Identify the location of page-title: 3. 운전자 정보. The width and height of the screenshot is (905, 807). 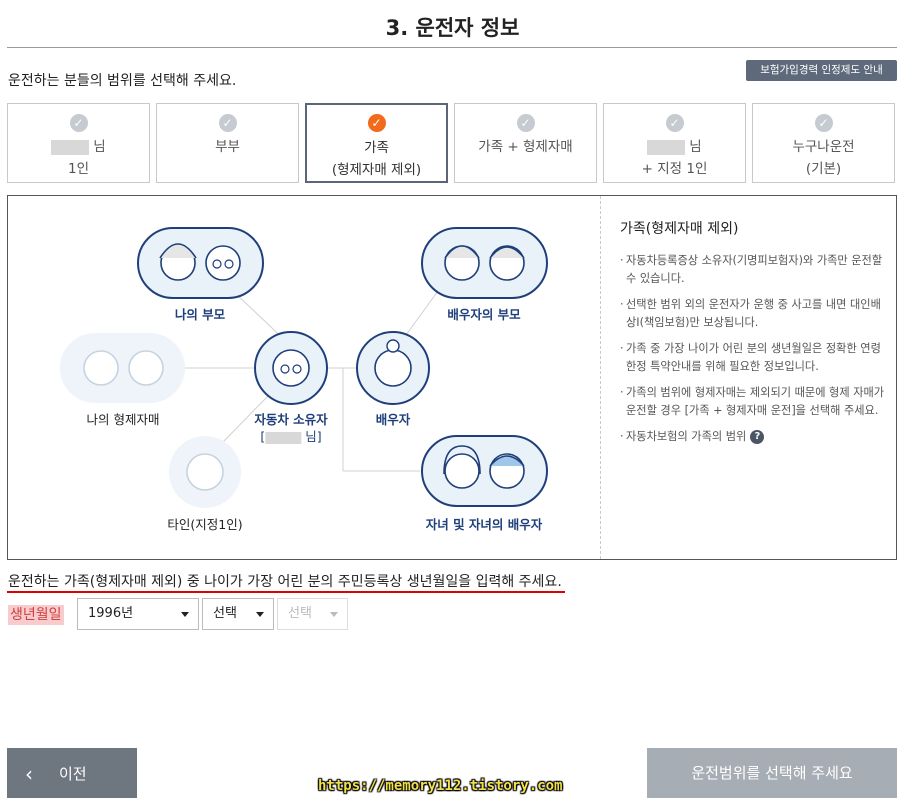
(452, 28).